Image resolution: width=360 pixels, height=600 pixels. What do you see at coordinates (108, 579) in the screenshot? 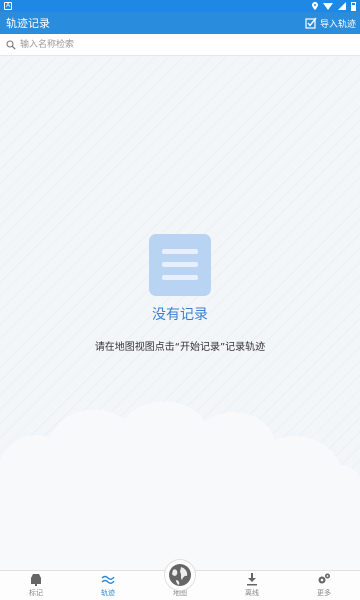
I see `track-icon` at bounding box center [108, 579].